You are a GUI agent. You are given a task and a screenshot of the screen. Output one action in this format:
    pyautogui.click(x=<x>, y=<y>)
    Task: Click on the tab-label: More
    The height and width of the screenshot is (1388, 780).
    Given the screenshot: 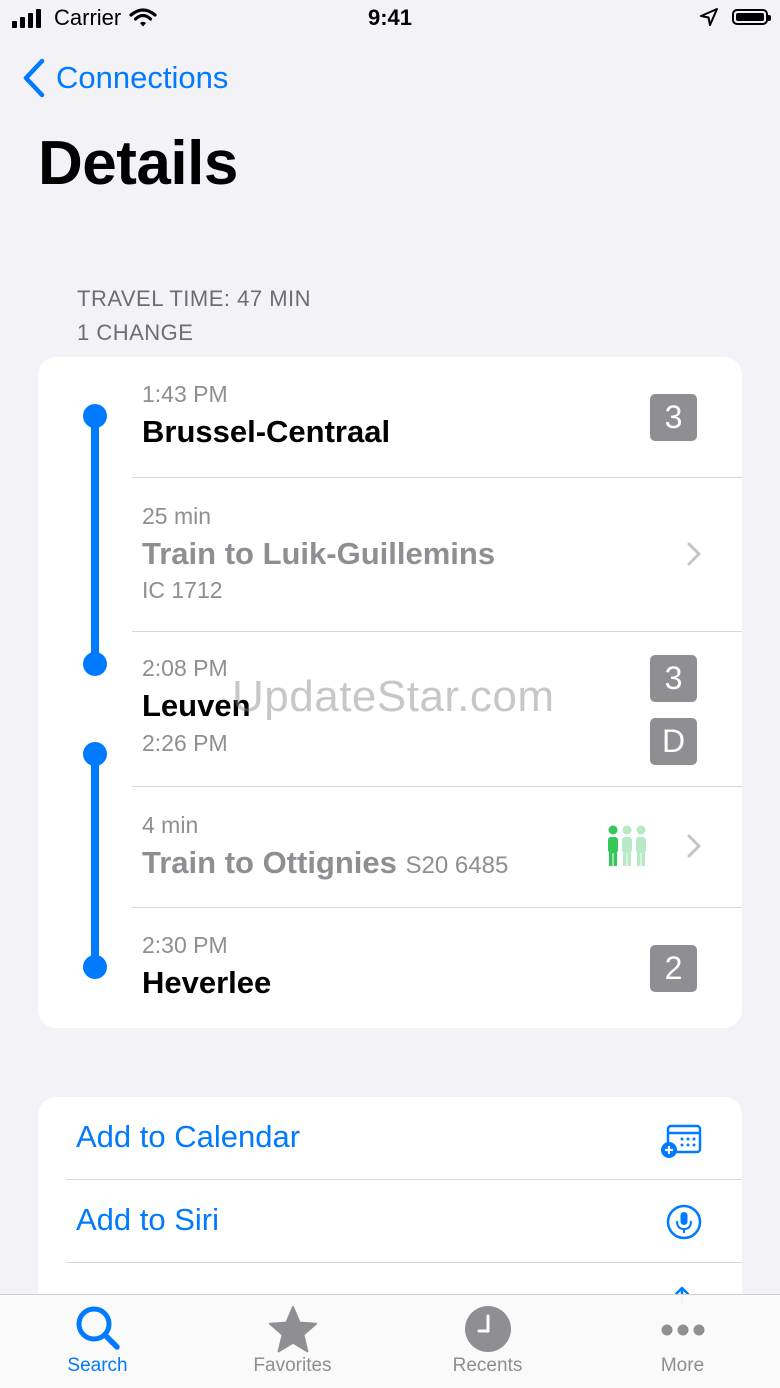 What is the action you would take?
    pyautogui.click(x=682, y=1365)
    